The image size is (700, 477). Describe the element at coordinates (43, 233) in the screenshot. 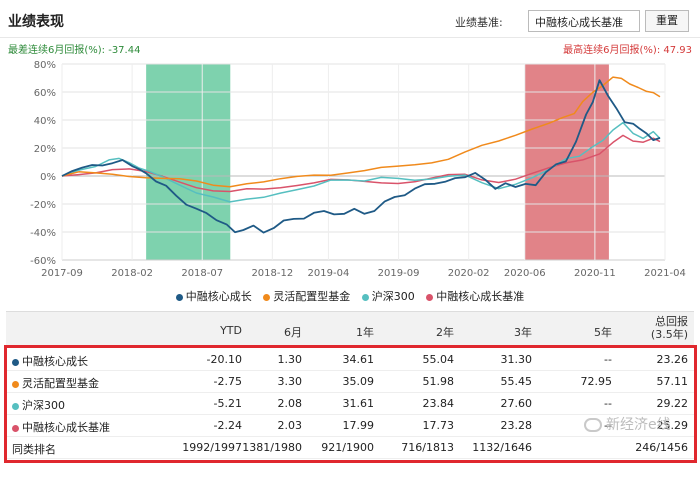

I see `y-tick-label: -40%` at that location.